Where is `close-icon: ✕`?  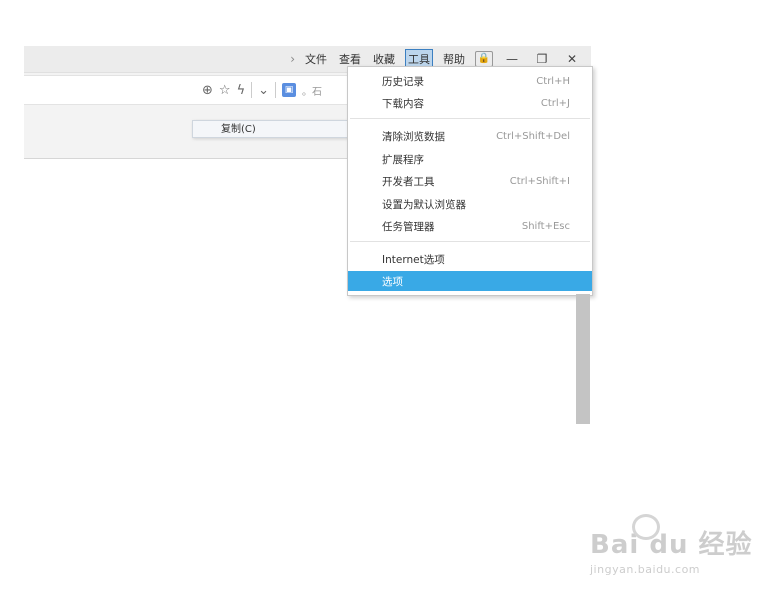
close-icon: ✕ is located at coordinates (572, 59).